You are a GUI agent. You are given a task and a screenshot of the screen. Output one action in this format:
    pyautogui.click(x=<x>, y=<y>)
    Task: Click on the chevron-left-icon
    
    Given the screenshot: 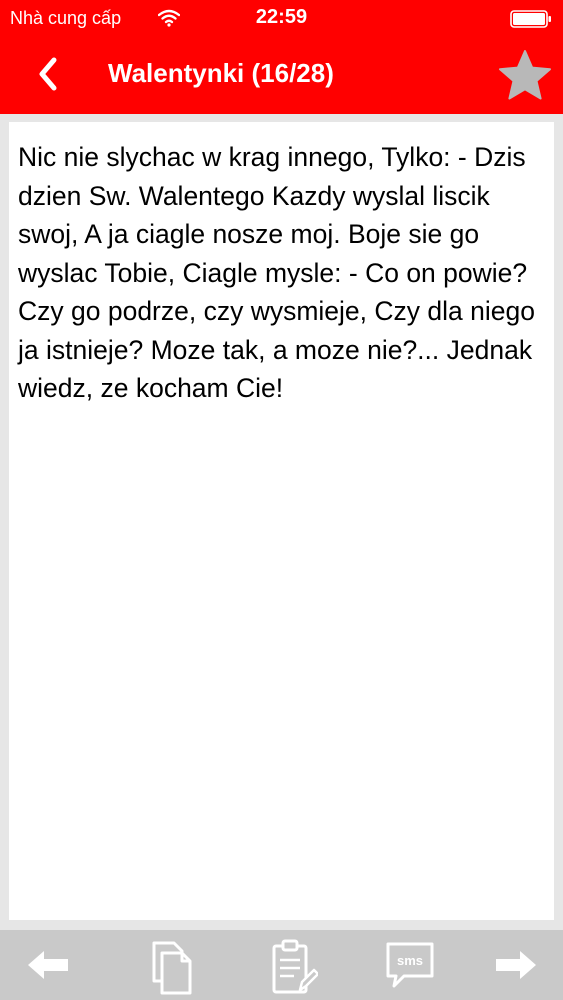 What is the action you would take?
    pyautogui.click(x=48, y=74)
    